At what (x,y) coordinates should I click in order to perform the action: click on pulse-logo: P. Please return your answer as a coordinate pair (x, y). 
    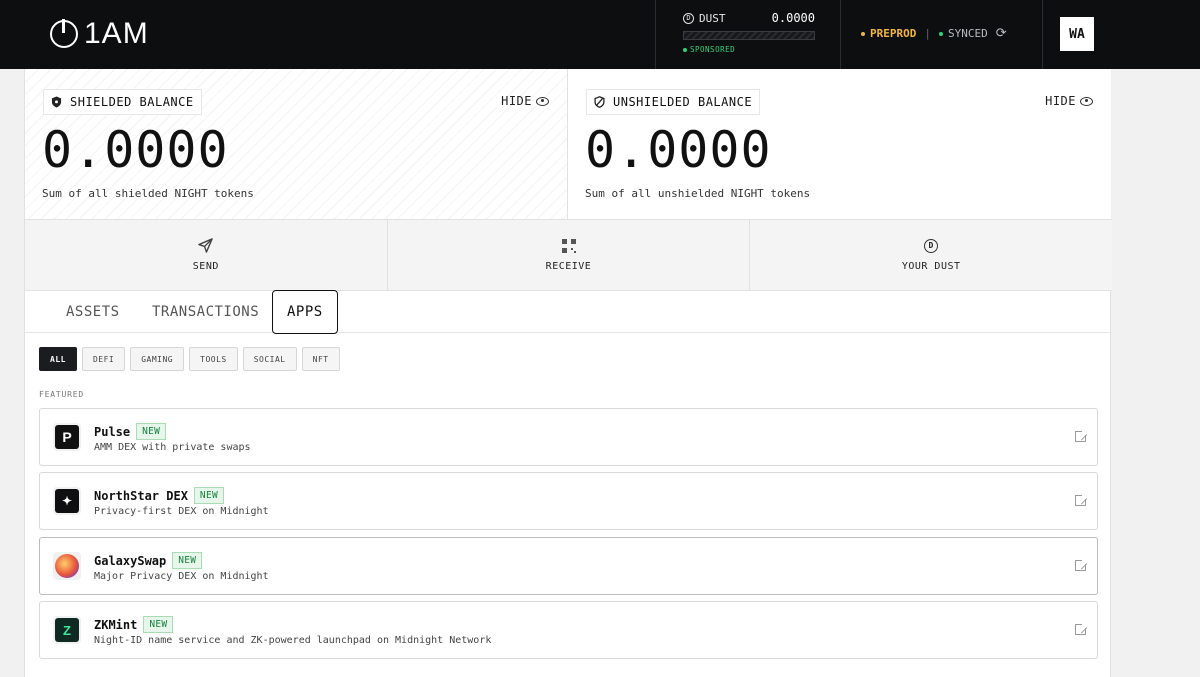
    Looking at the image, I should click on (67, 437).